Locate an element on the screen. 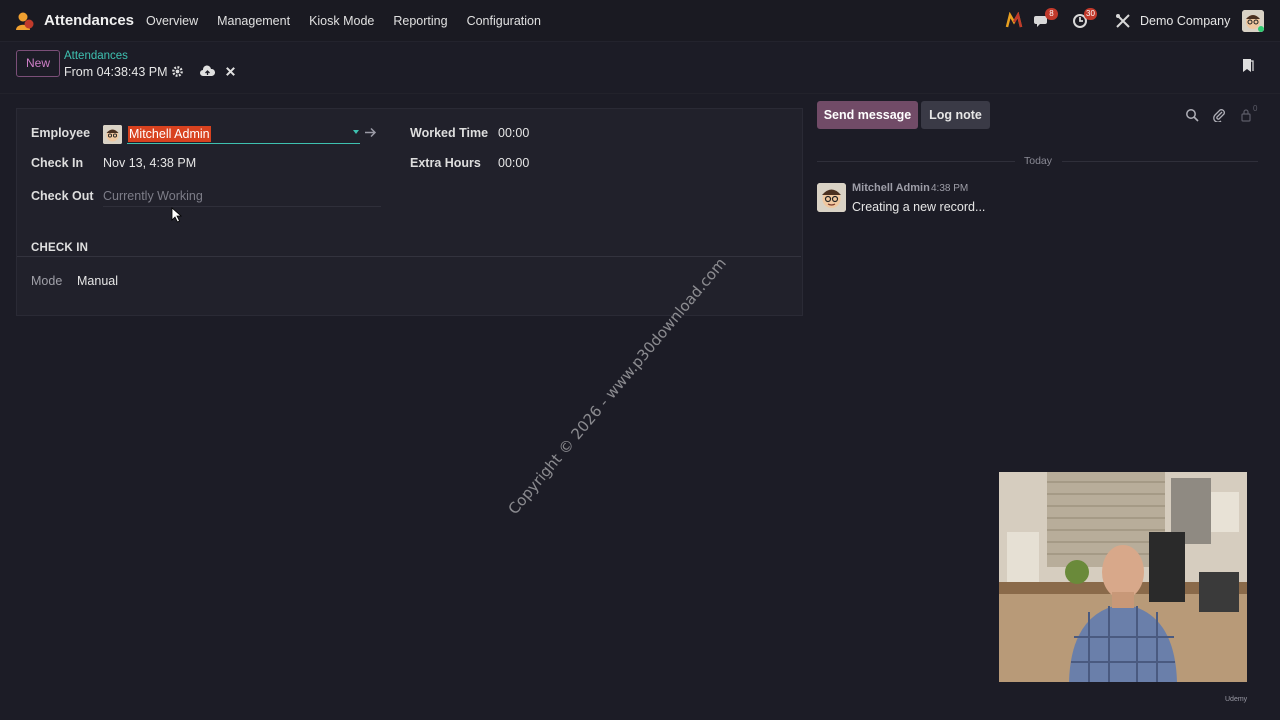 The width and height of the screenshot is (1280, 720). app-name: Attendances is located at coordinates (89, 20).